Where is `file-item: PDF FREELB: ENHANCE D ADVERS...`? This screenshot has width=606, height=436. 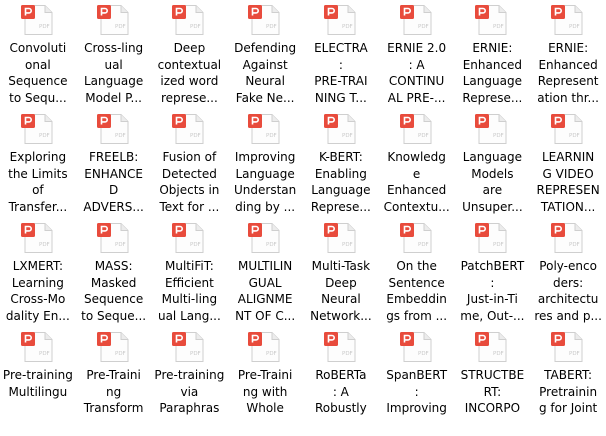
file-item: PDF FREELB: ENHANCE D ADVERS... is located at coordinates (114, 163).